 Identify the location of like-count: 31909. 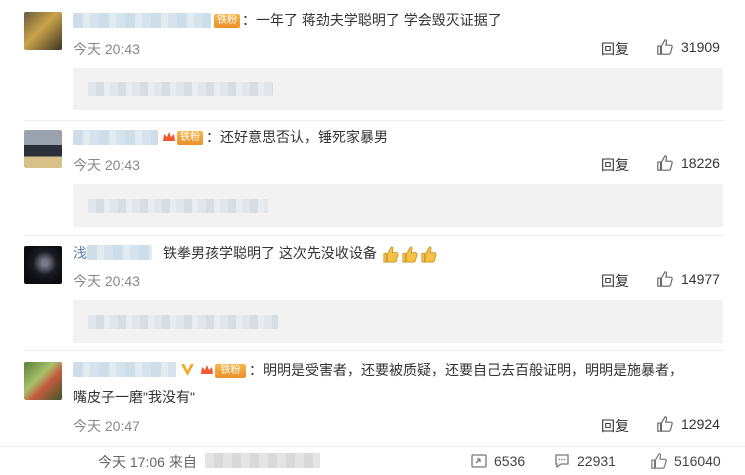
(700, 47).